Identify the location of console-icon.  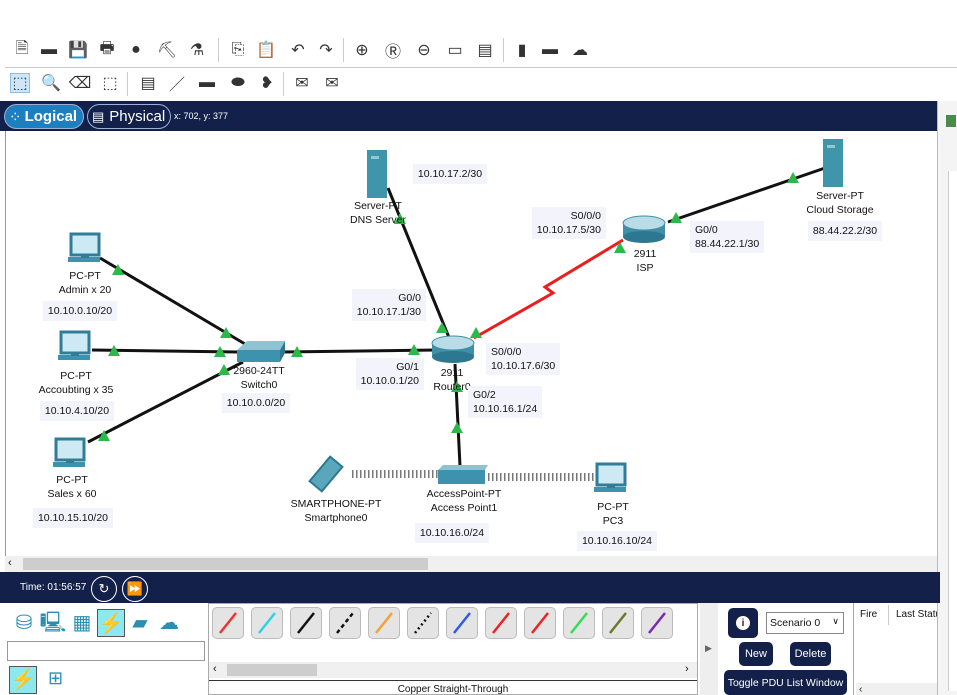
(267, 623).